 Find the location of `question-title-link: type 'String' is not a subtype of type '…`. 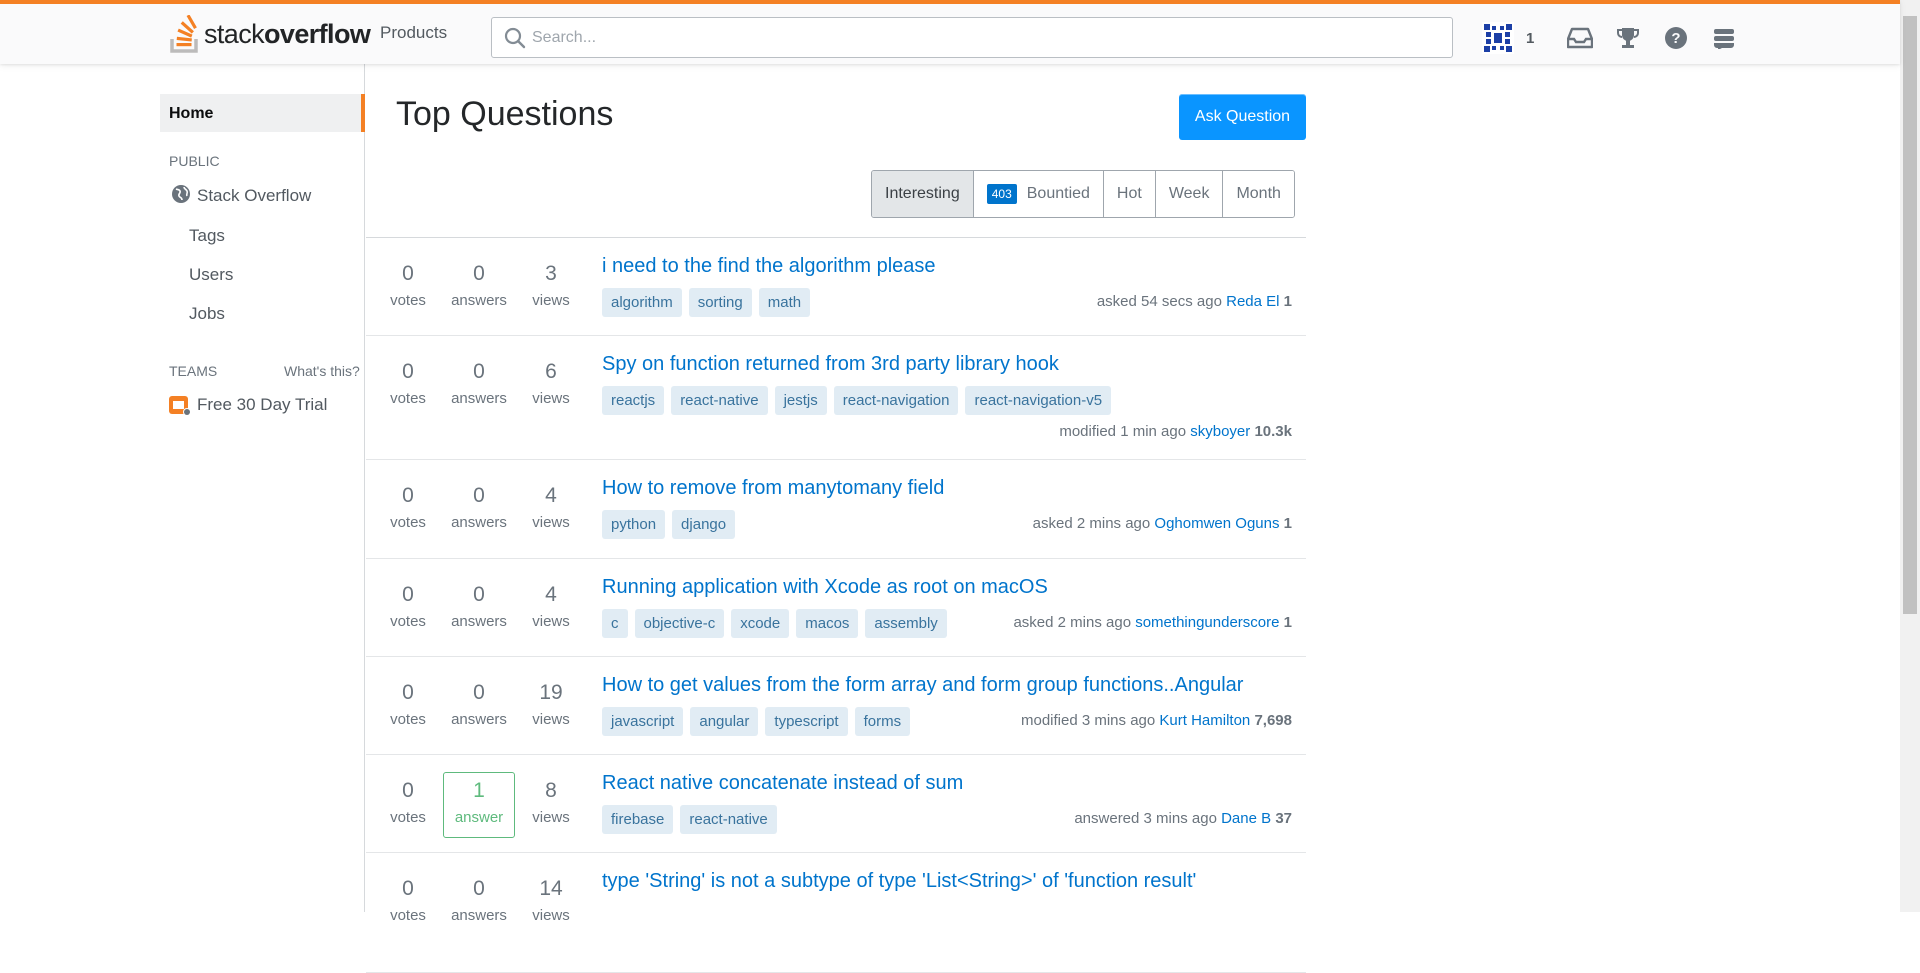

question-title-link: type 'String' is not a subtype of type '… is located at coordinates (899, 881).